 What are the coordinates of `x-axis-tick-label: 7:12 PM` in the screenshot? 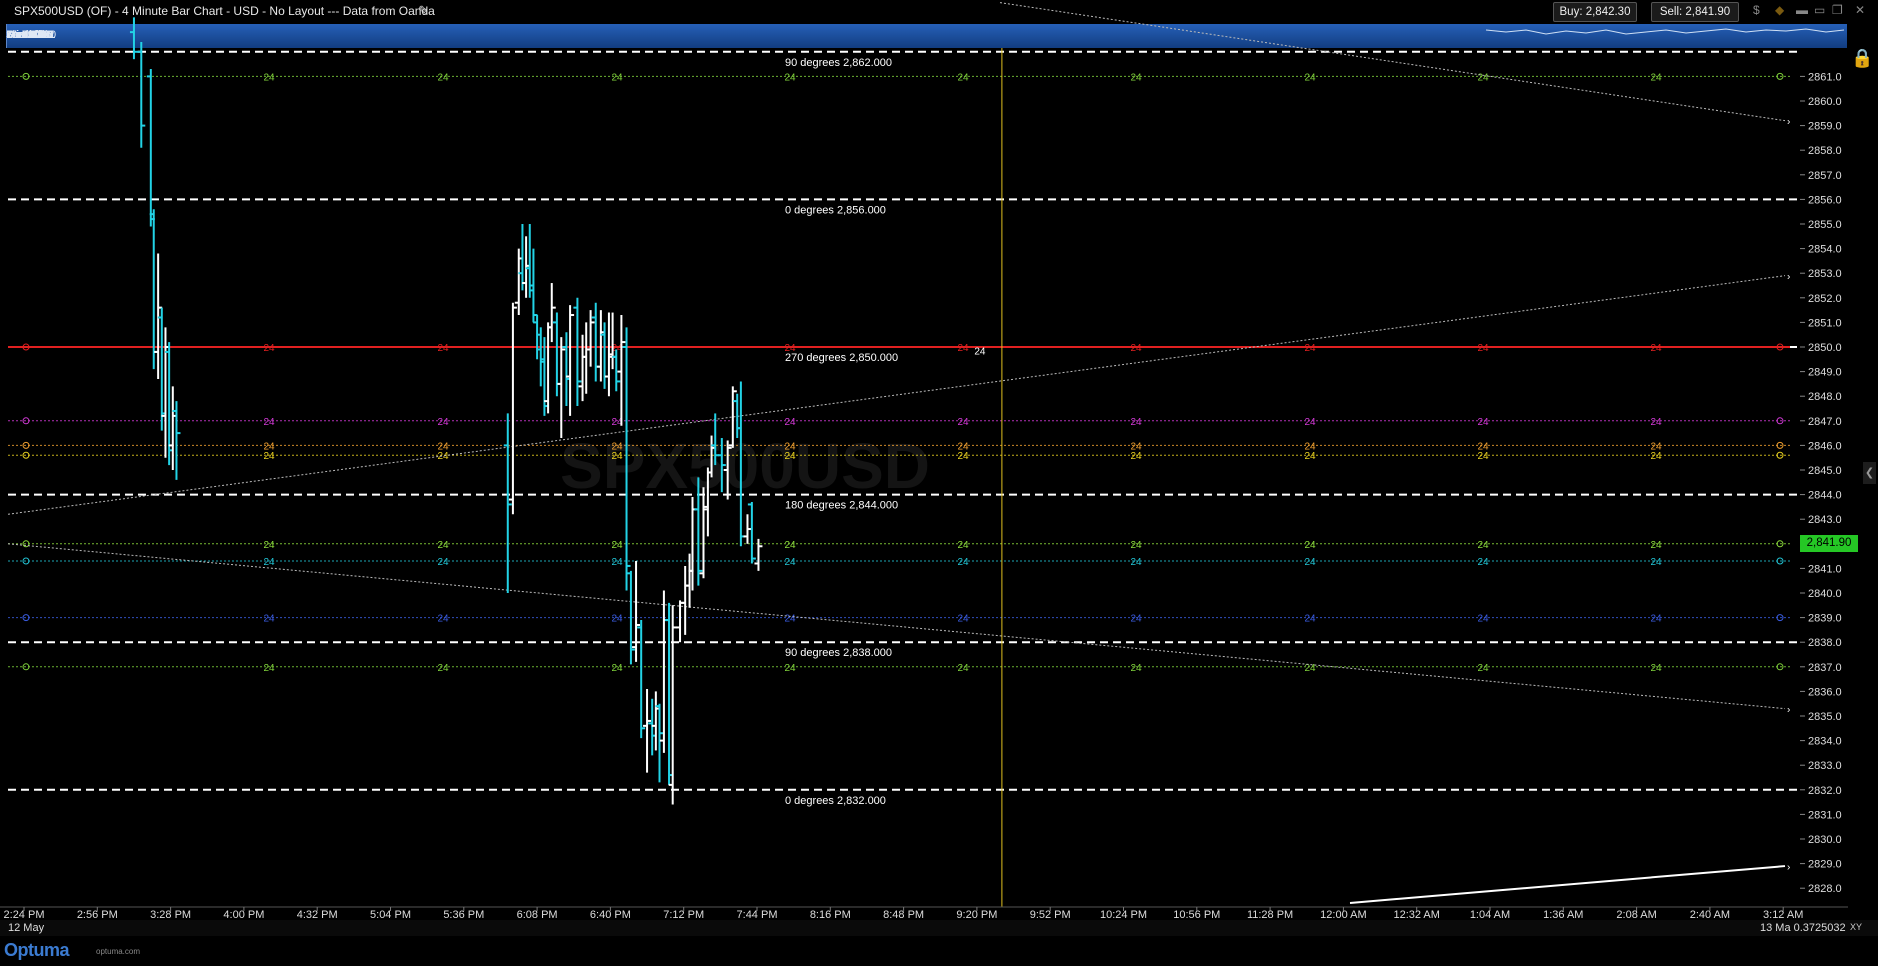 It's located at (683, 914).